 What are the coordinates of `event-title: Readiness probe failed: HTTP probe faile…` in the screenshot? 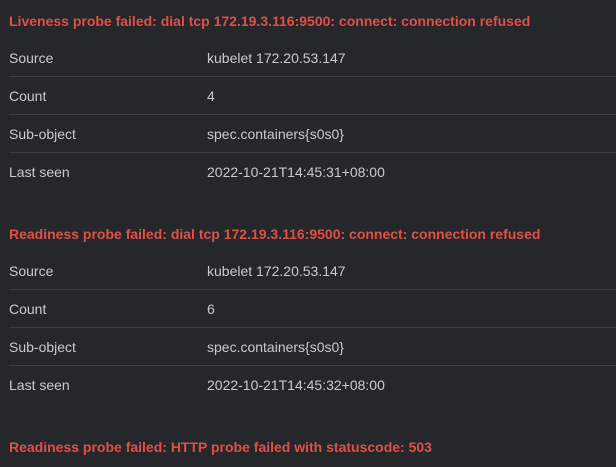 It's located at (220, 447).